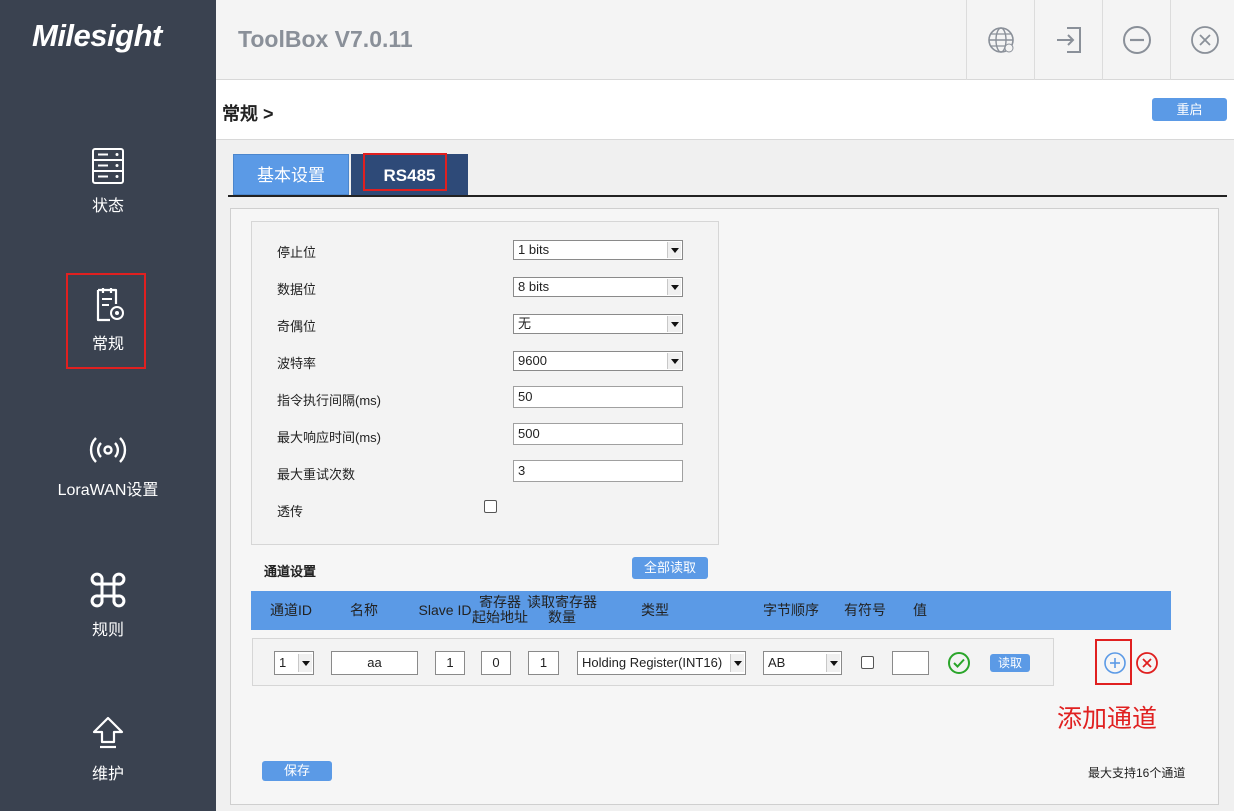 The height and width of the screenshot is (811, 1234). What do you see at coordinates (534, 286) in the screenshot?
I see `data-bits-value: 8 bits` at bounding box center [534, 286].